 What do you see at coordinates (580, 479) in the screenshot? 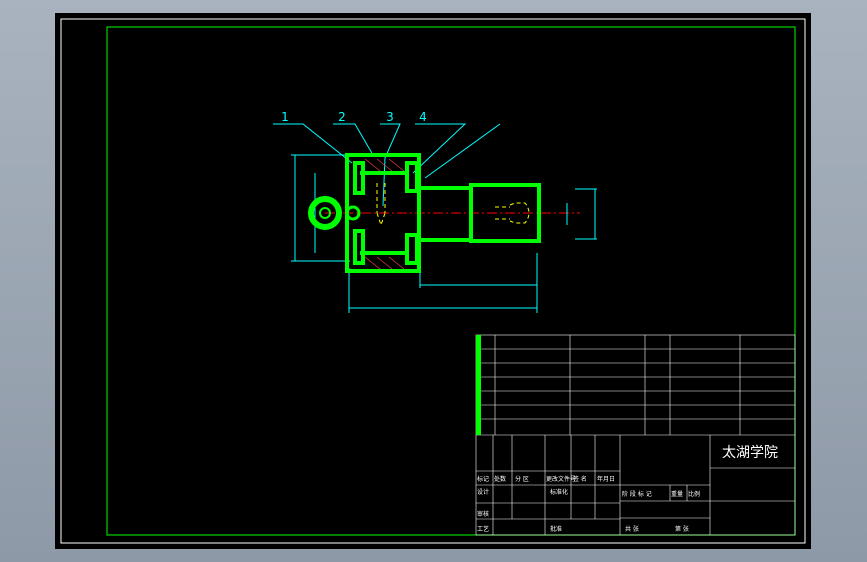
I see `tb-mark-5: 签 名` at bounding box center [580, 479].